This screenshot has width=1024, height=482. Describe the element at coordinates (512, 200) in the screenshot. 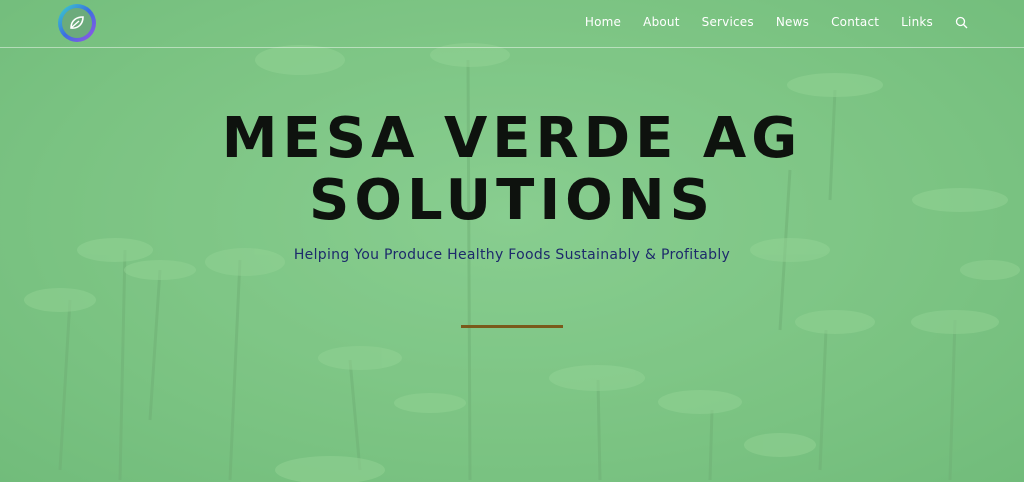

I see `hero-title-line2: SOLUTIONS` at that location.